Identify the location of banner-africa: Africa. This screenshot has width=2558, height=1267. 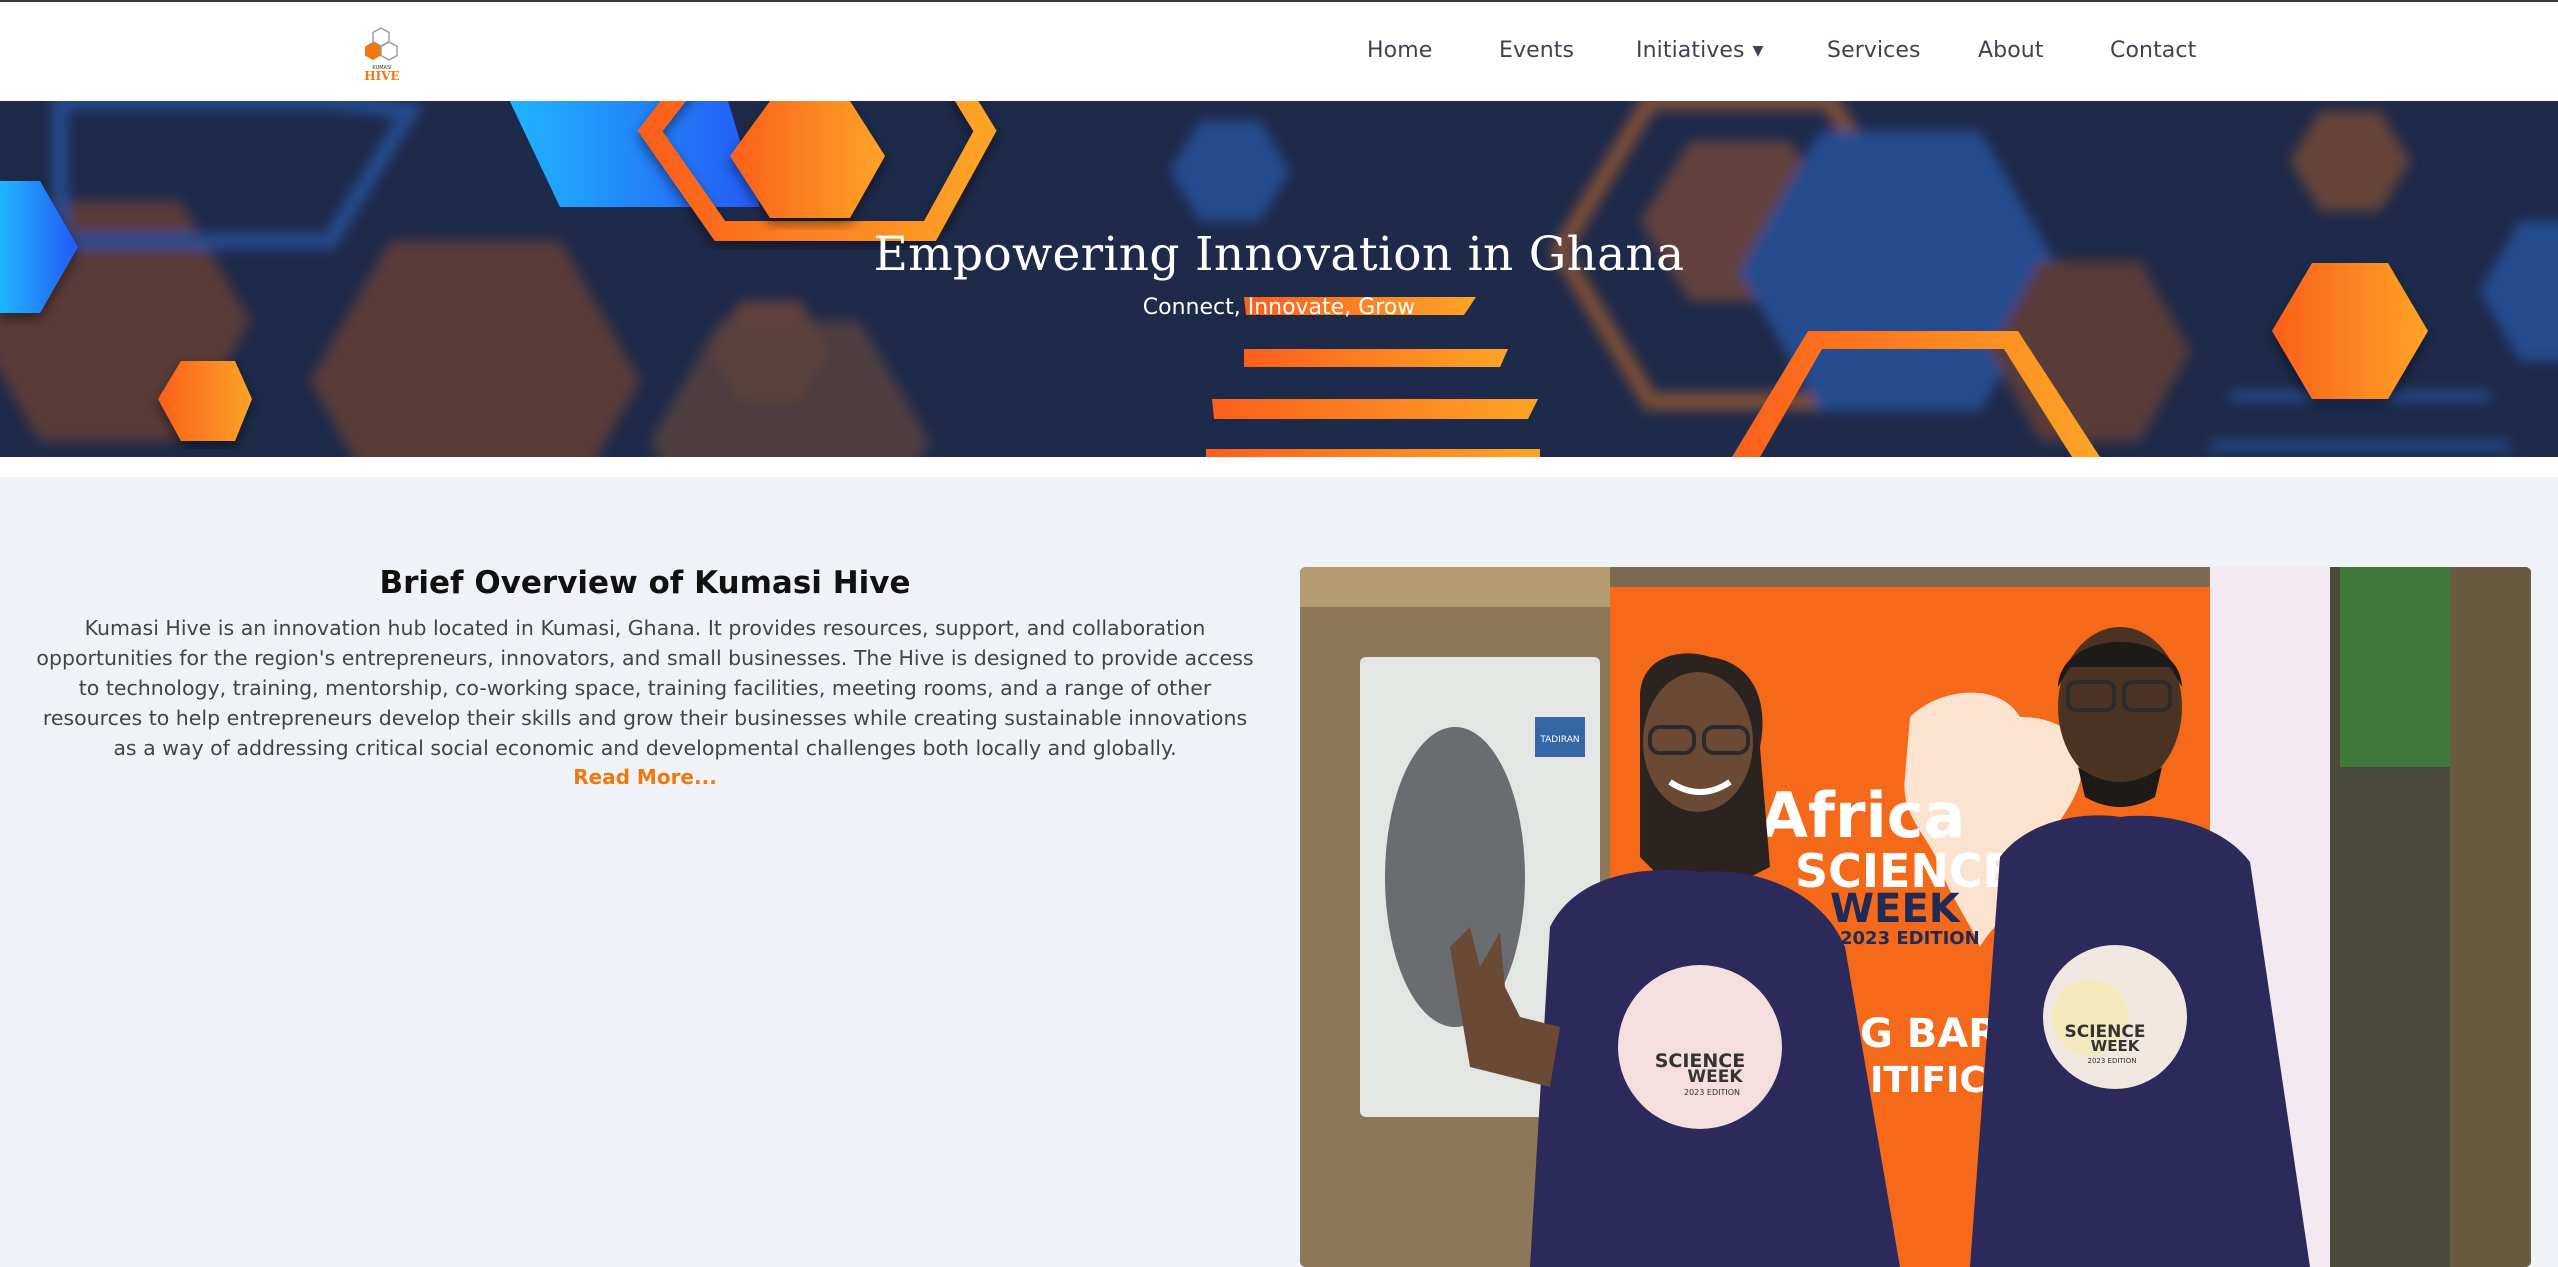
(1862, 815).